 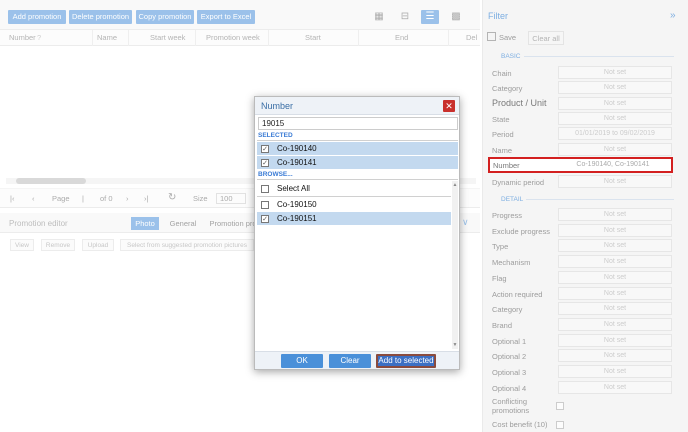 I want to click on select-all-item: Select All, so click(x=354, y=188).